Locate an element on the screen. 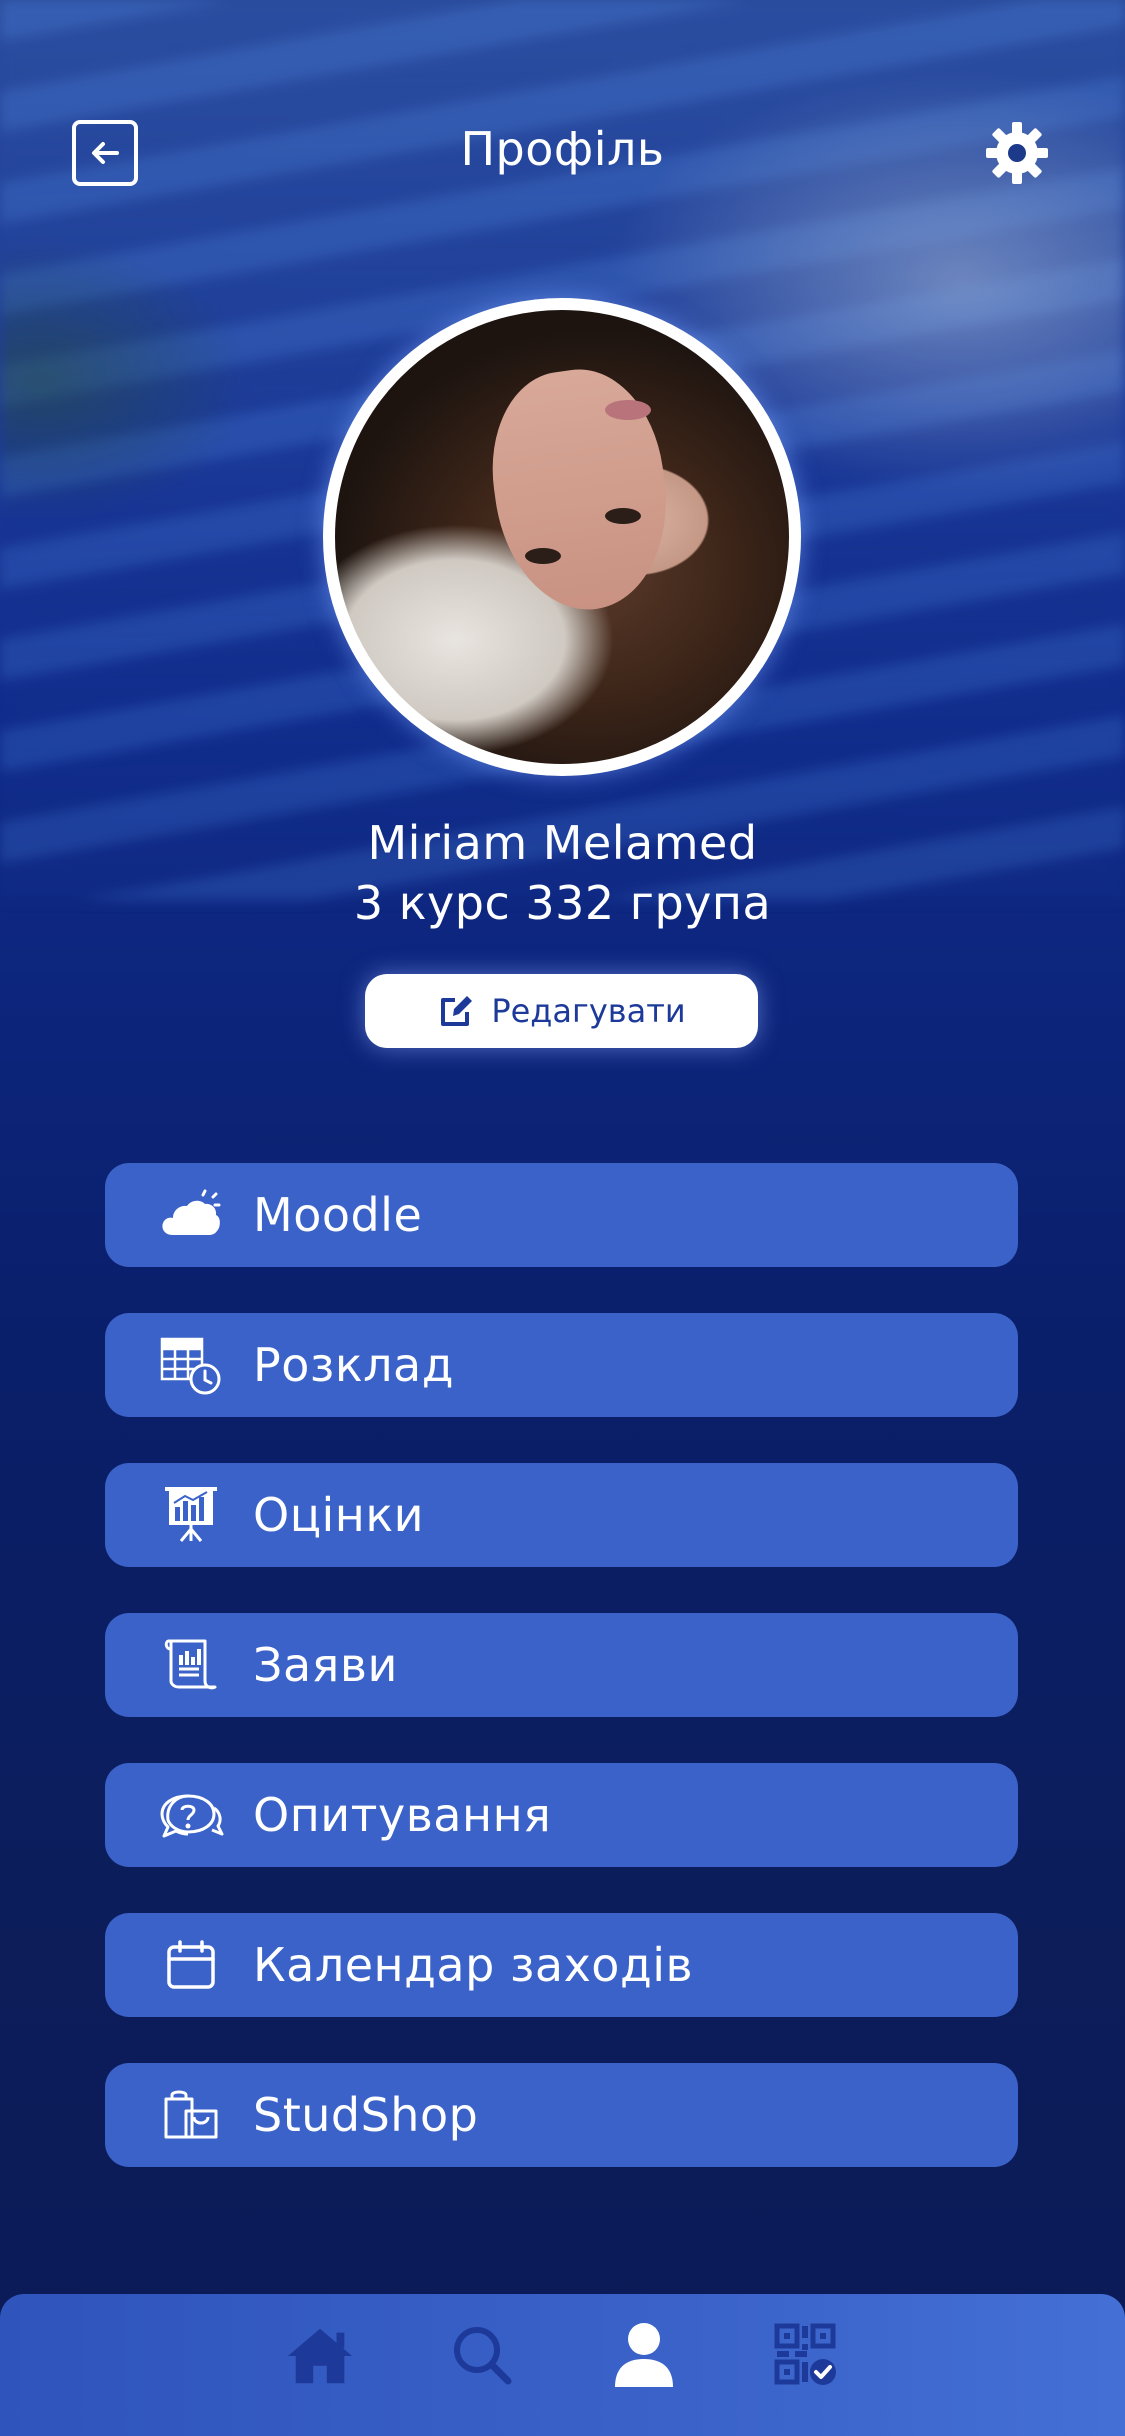 This screenshot has height=2436, width=1125. menu-item-surveys: Опитування is located at coordinates (561, 1815).